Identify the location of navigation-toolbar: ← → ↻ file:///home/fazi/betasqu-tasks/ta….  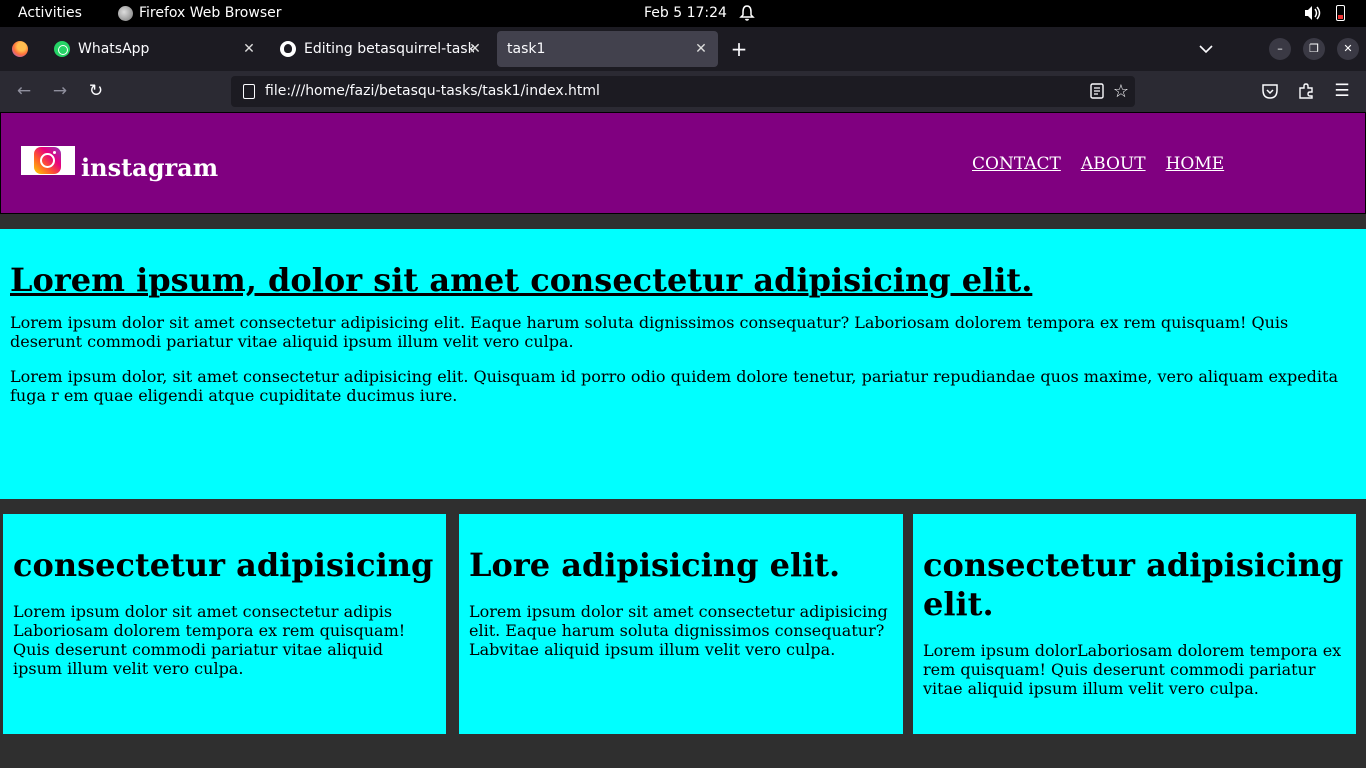
(683, 91).